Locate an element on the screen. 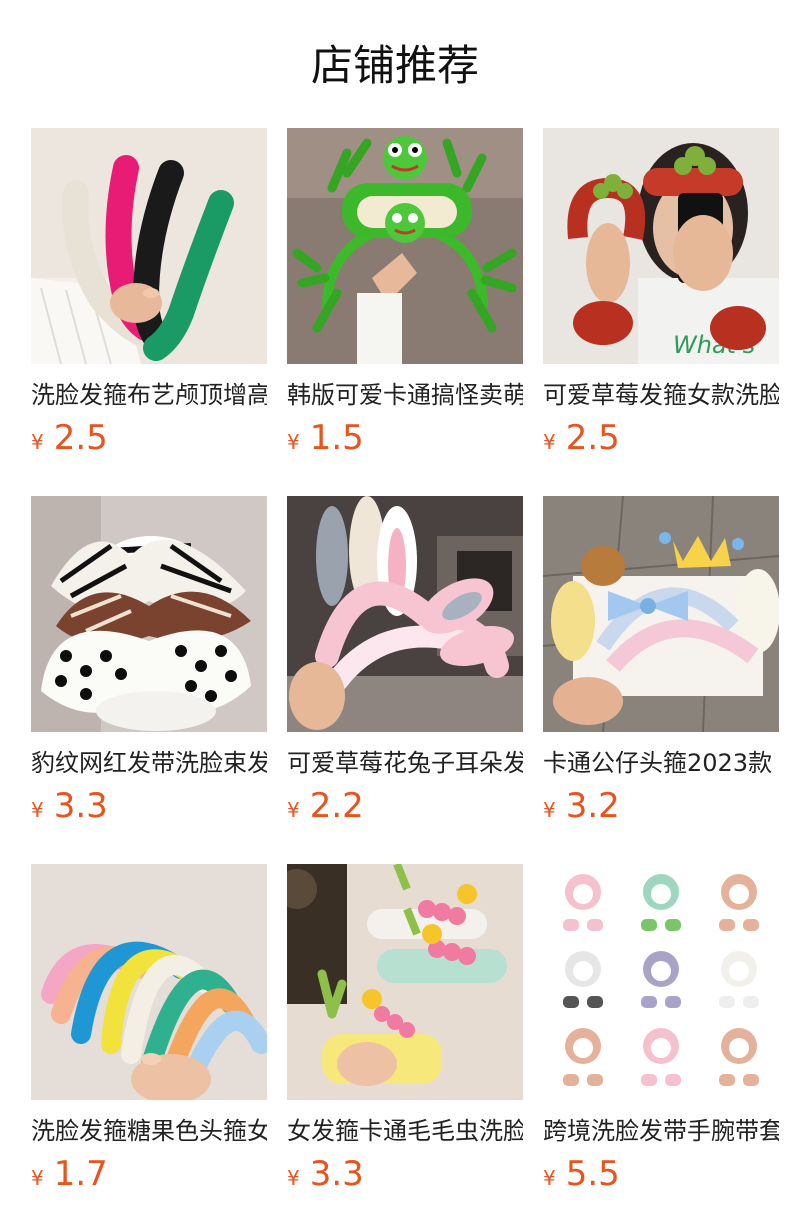  product-card: 豹纹网红发带洗脸束发 ¥3.3 is located at coordinates (149, 680).